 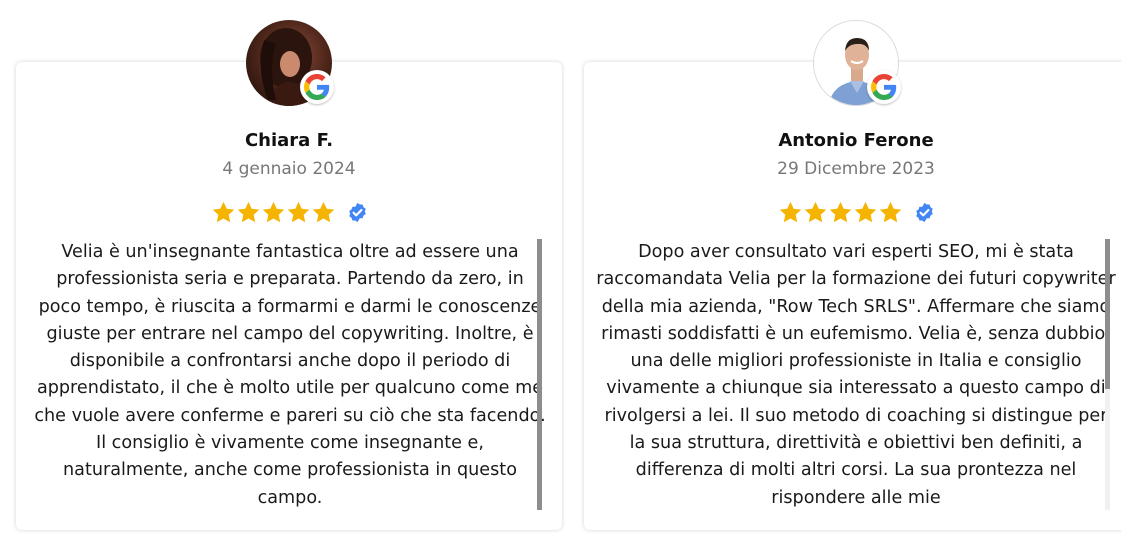 What do you see at coordinates (289, 140) in the screenshot?
I see `reviewer-name: Chiara F.` at bounding box center [289, 140].